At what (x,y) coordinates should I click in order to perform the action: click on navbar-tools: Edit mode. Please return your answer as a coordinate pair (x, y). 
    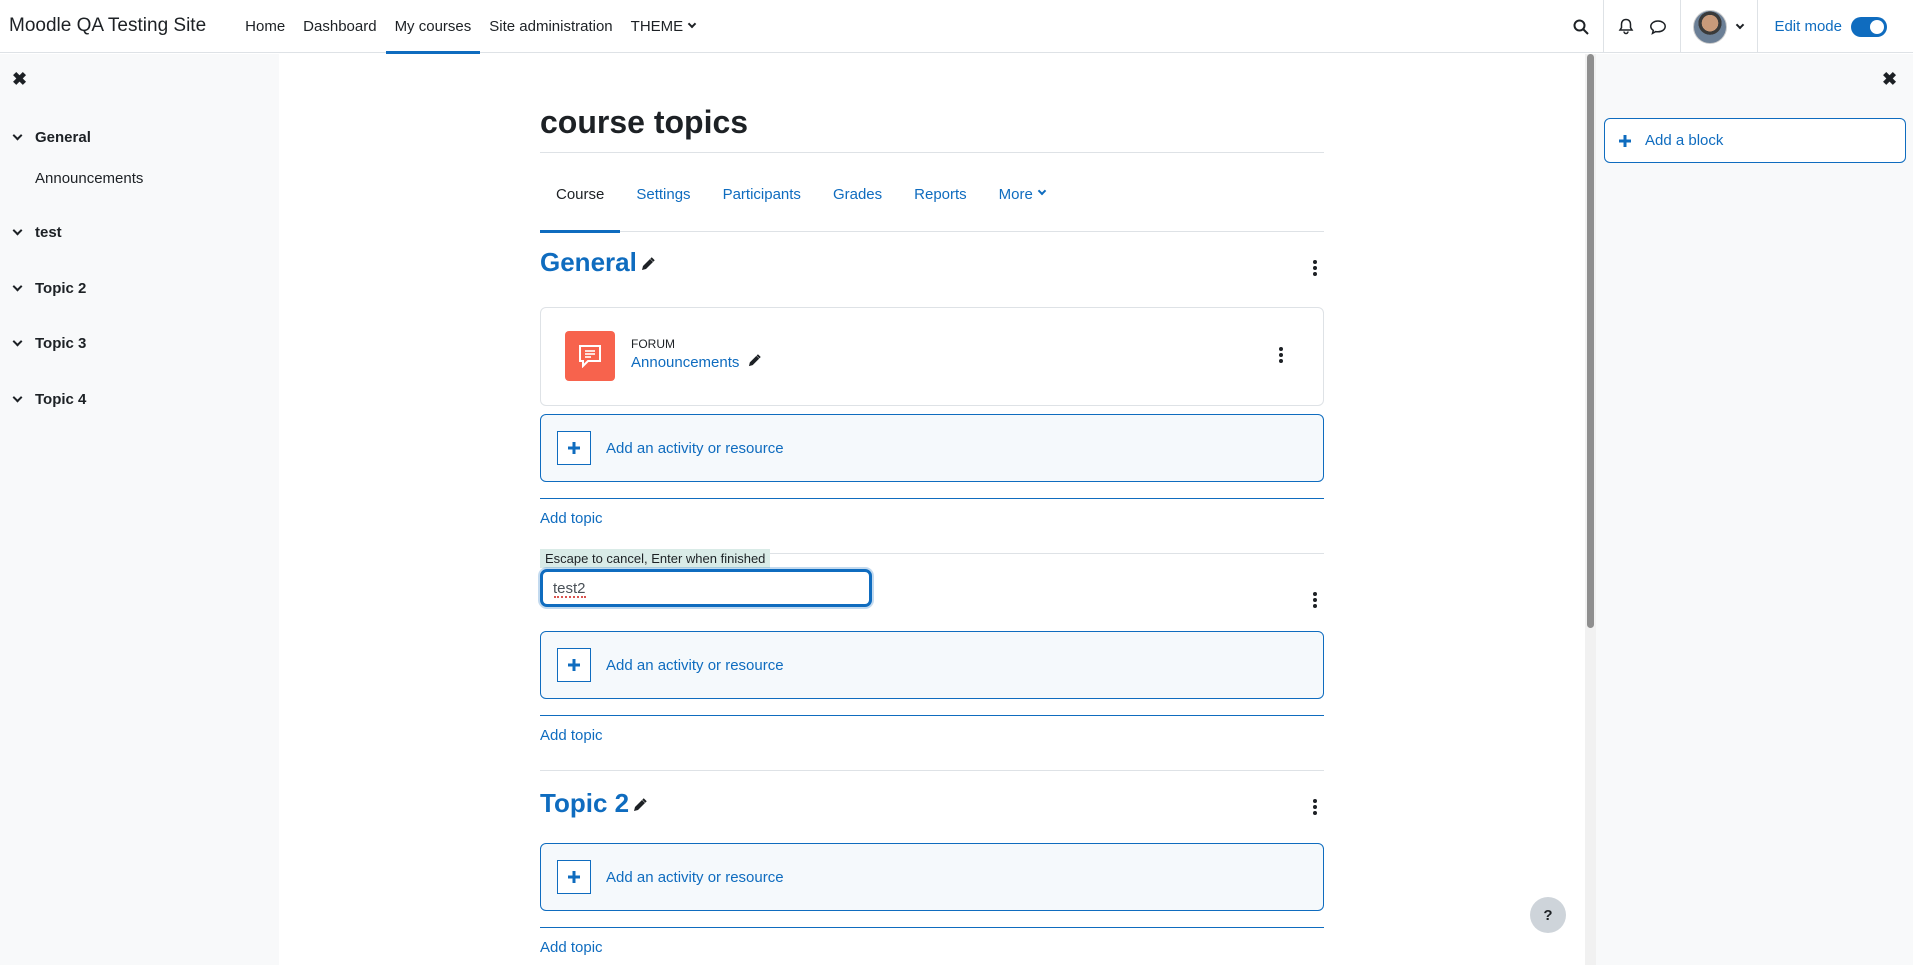
    Looking at the image, I should click on (1739, 26).